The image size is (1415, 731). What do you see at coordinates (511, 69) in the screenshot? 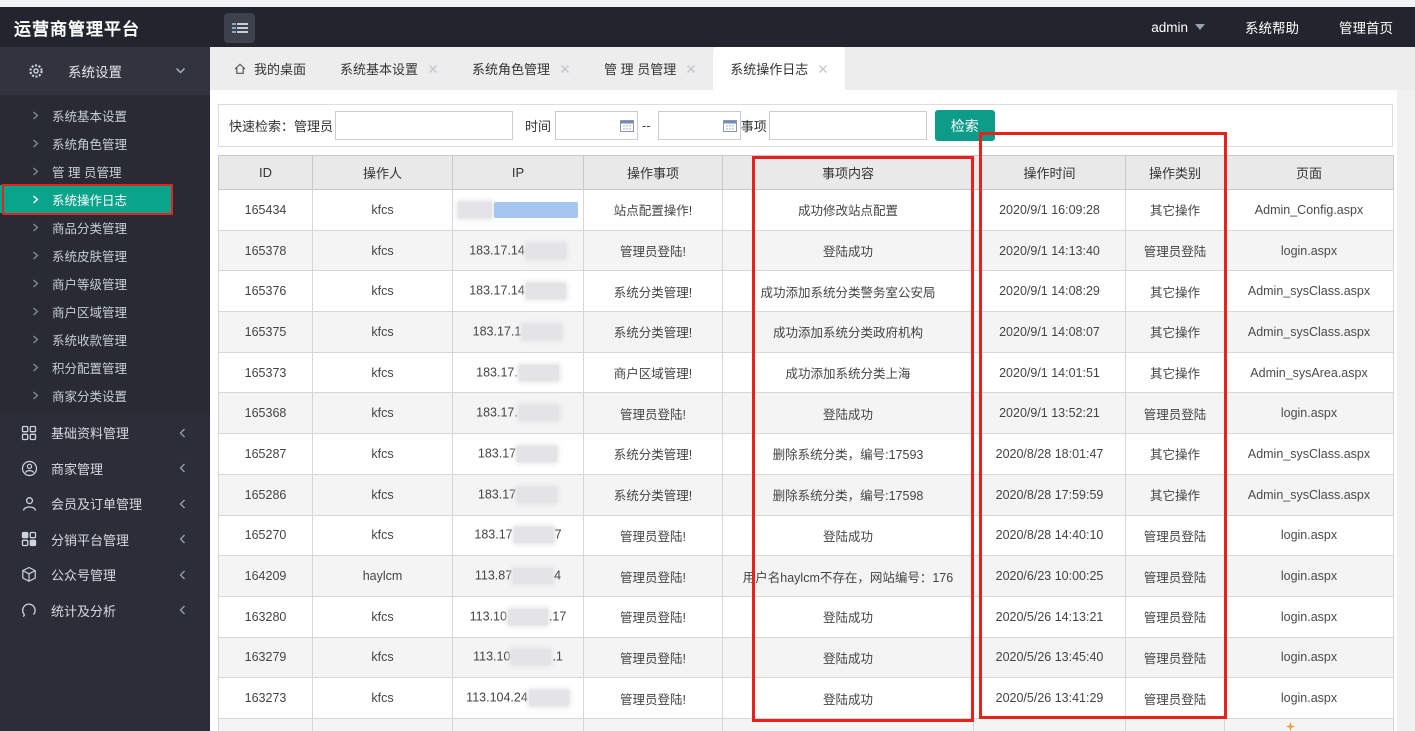
I see `tab-label: 系统角色管理` at bounding box center [511, 69].